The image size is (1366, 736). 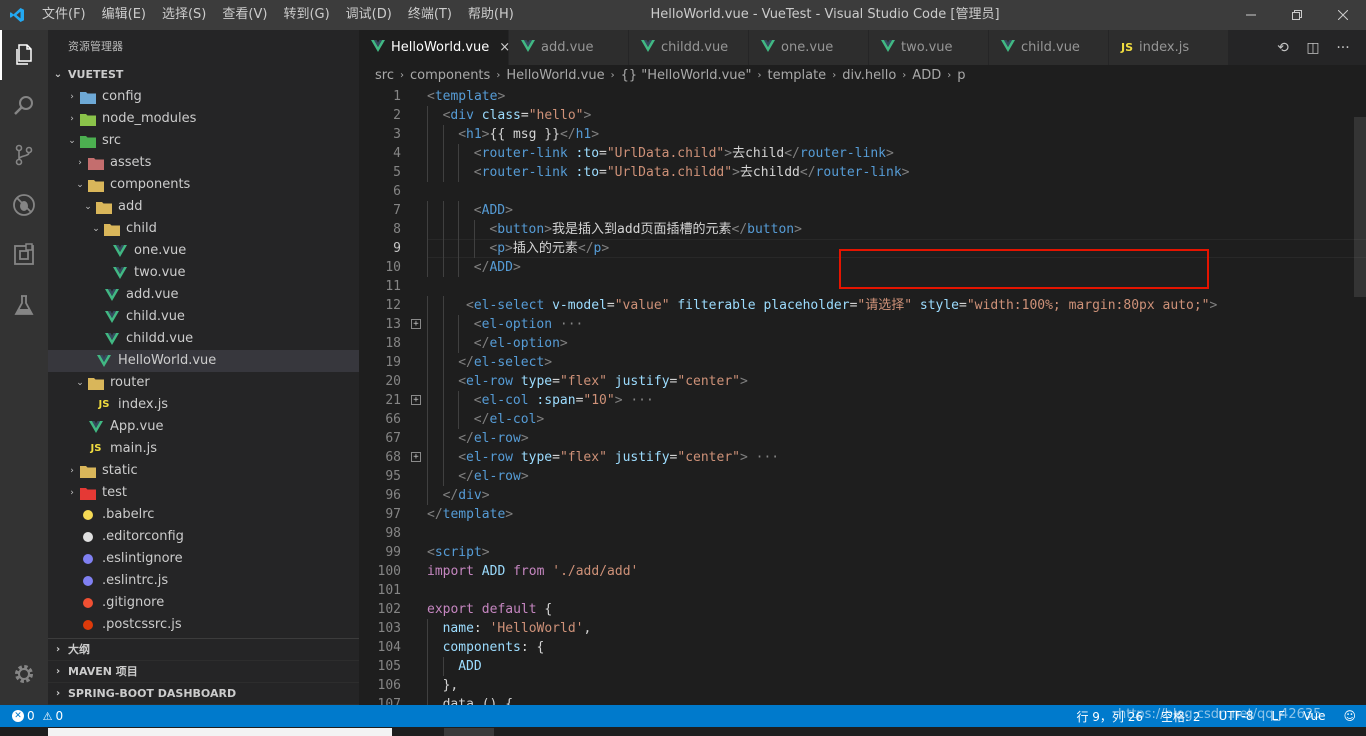 I want to click on code-line: 2 <div class="hello">, so click(x=862, y=115).